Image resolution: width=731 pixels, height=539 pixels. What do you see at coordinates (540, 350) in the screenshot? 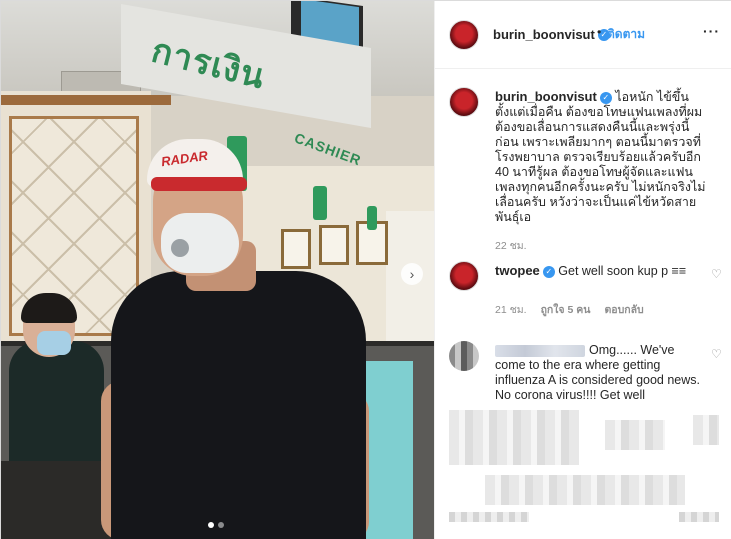
I see `comment-username` at bounding box center [540, 350].